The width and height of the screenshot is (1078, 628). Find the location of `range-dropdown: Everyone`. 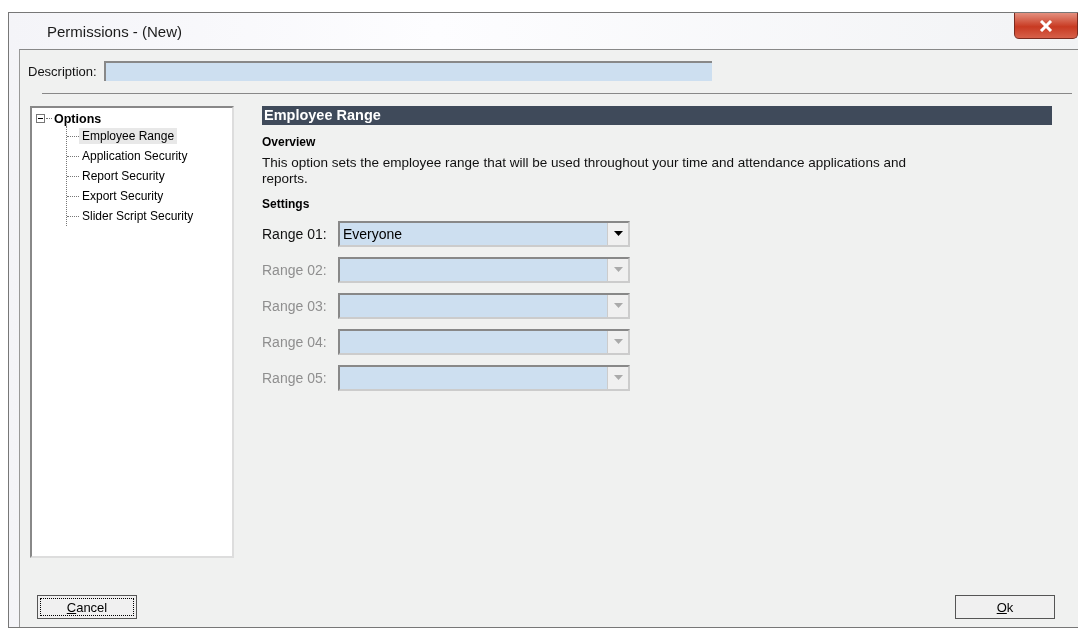

range-dropdown: Everyone is located at coordinates (484, 233).